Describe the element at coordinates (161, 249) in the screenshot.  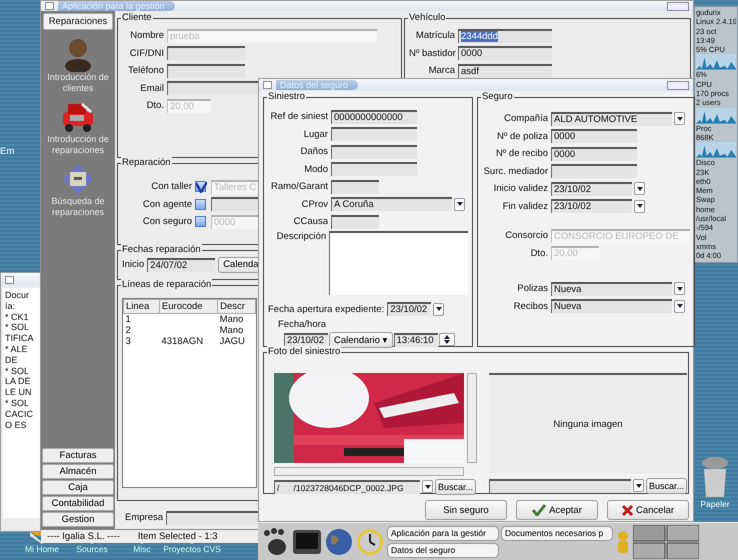
I see `group-title: Fechas reparación` at that location.